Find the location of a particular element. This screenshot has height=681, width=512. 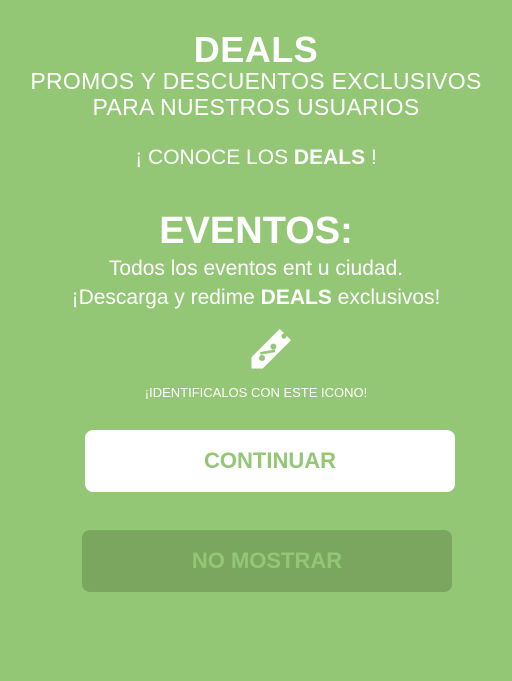

eventos-line2-prefix: ¡Descarga y redime is located at coordinates (166, 297).